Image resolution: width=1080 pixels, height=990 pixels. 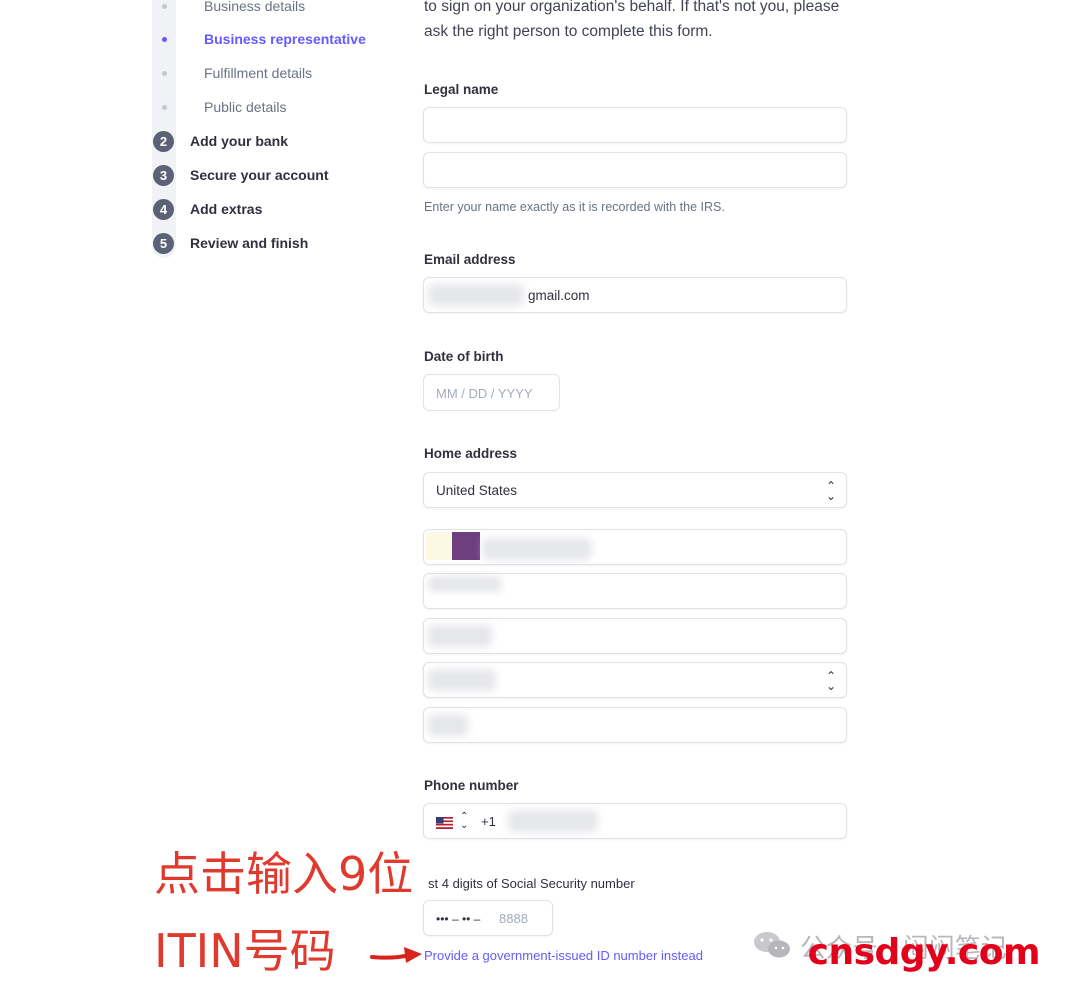 I want to click on active-step-dot, so click(x=164, y=39).